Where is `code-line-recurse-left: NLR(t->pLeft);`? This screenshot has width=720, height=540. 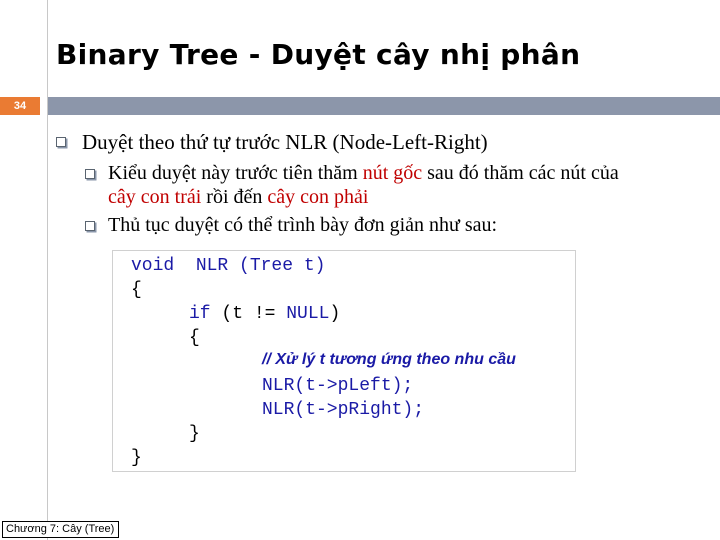
code-line-recurse-left: NLR(t->pLeft); is located at coordinates (338, 386).